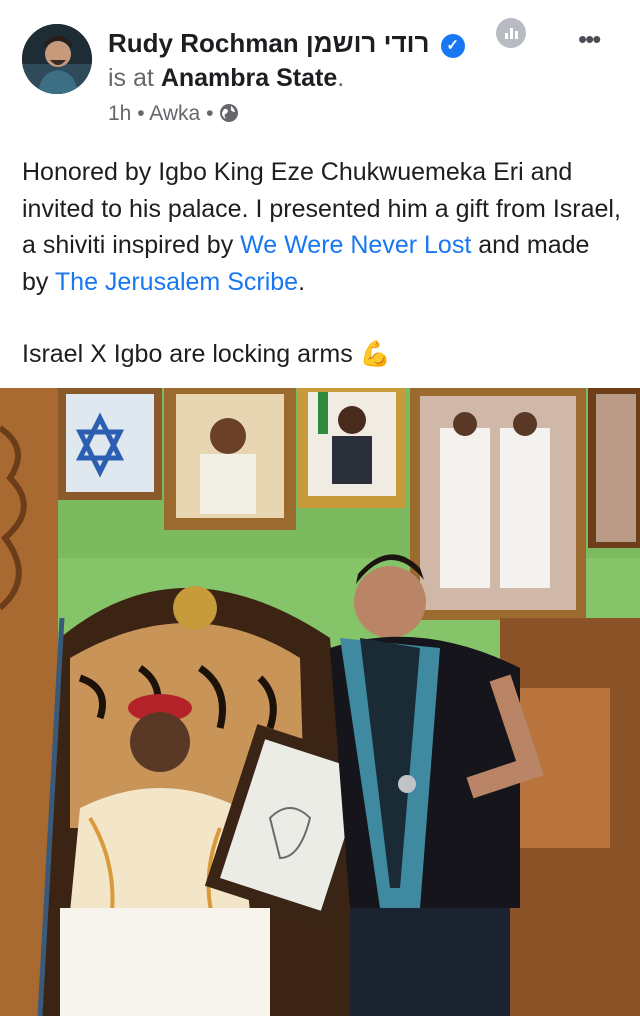 The height and width of the screenshot is (1016, 640). Describe the element at coordinates (302, 281) in the screenshot. I see `post-text-3: .` at that location.